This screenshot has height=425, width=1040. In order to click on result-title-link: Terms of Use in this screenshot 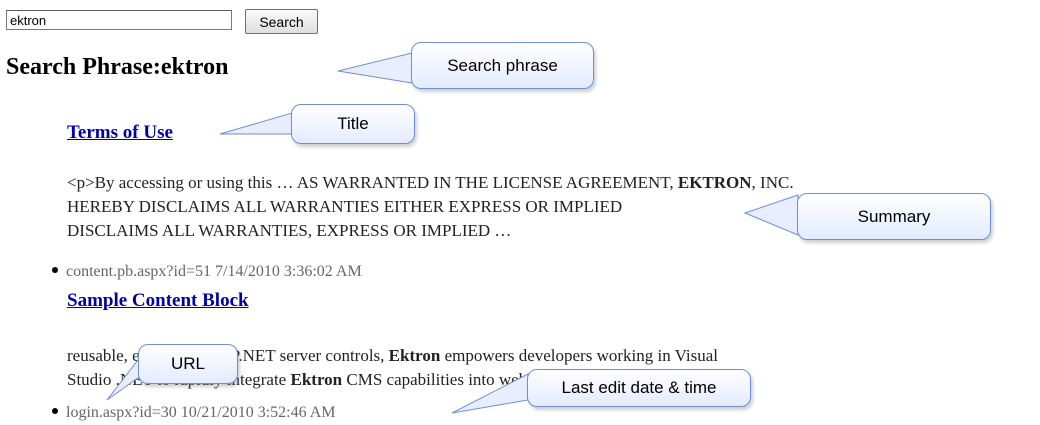, I will do `click(120, 133)`.